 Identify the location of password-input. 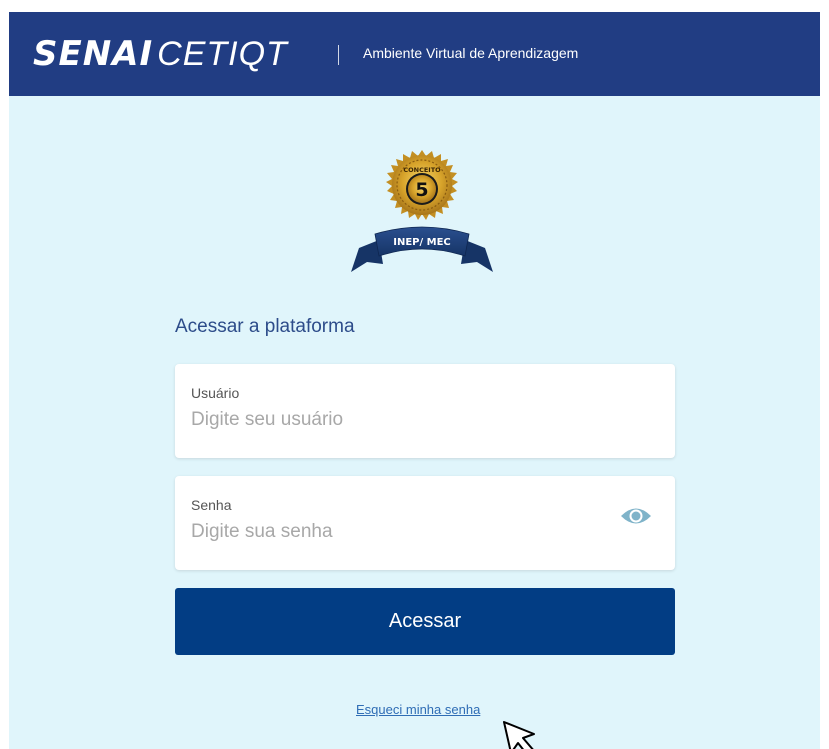
(401, 532).